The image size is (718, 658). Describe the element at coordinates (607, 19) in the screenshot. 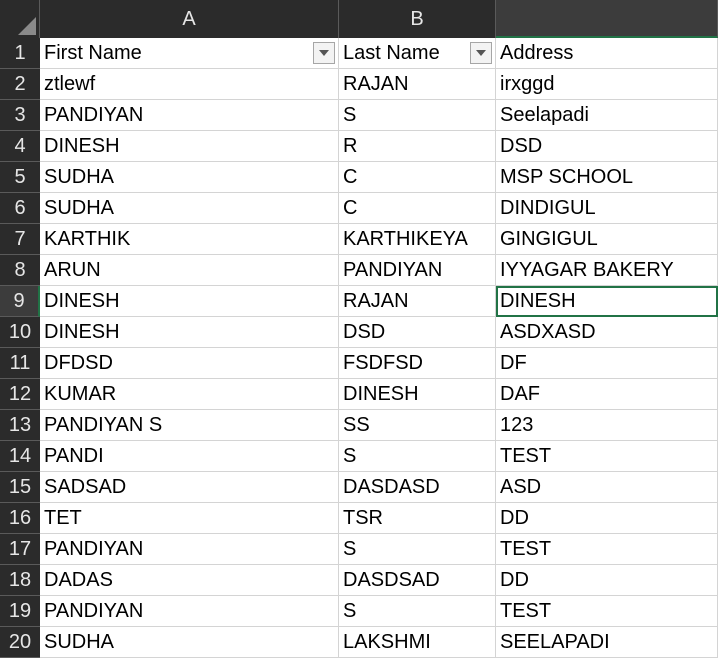

I see `column-header-c` at that location.